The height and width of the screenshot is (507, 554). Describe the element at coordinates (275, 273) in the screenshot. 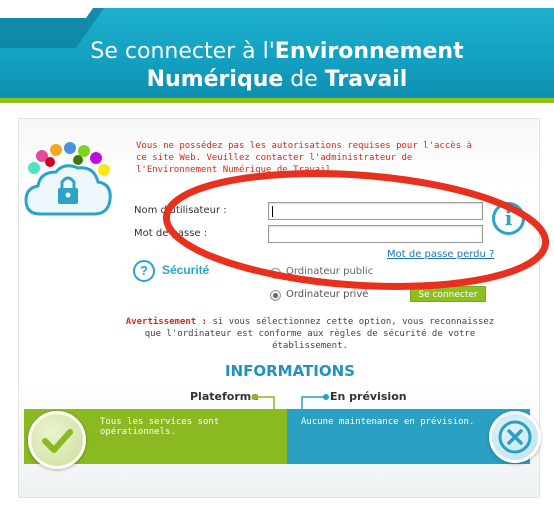

I see `radio-public-computer` at that location.